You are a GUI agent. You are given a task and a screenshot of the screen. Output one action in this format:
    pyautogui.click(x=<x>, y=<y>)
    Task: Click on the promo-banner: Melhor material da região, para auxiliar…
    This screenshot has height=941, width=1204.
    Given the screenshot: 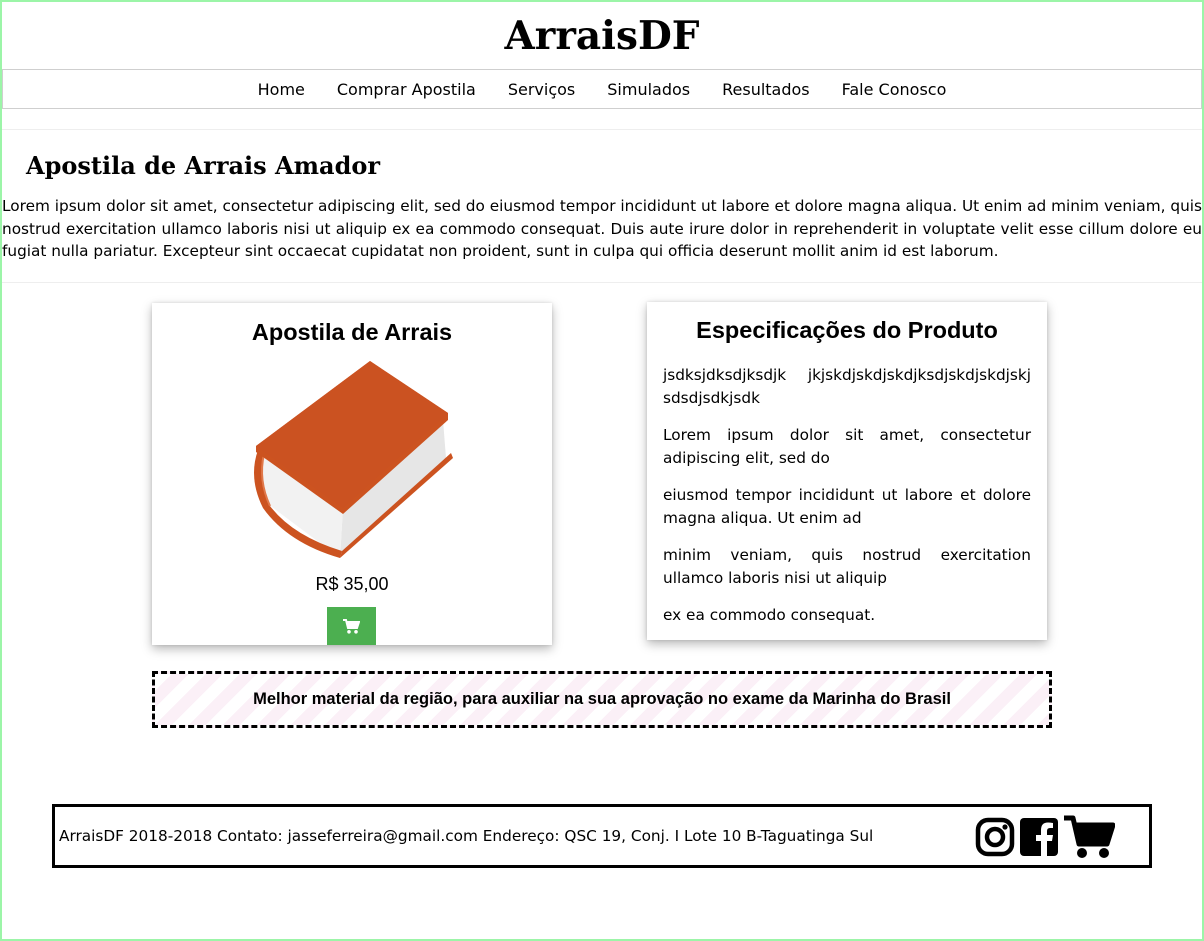 What is the action you would take?
    pyautogui.click(x=602, y=699)
    